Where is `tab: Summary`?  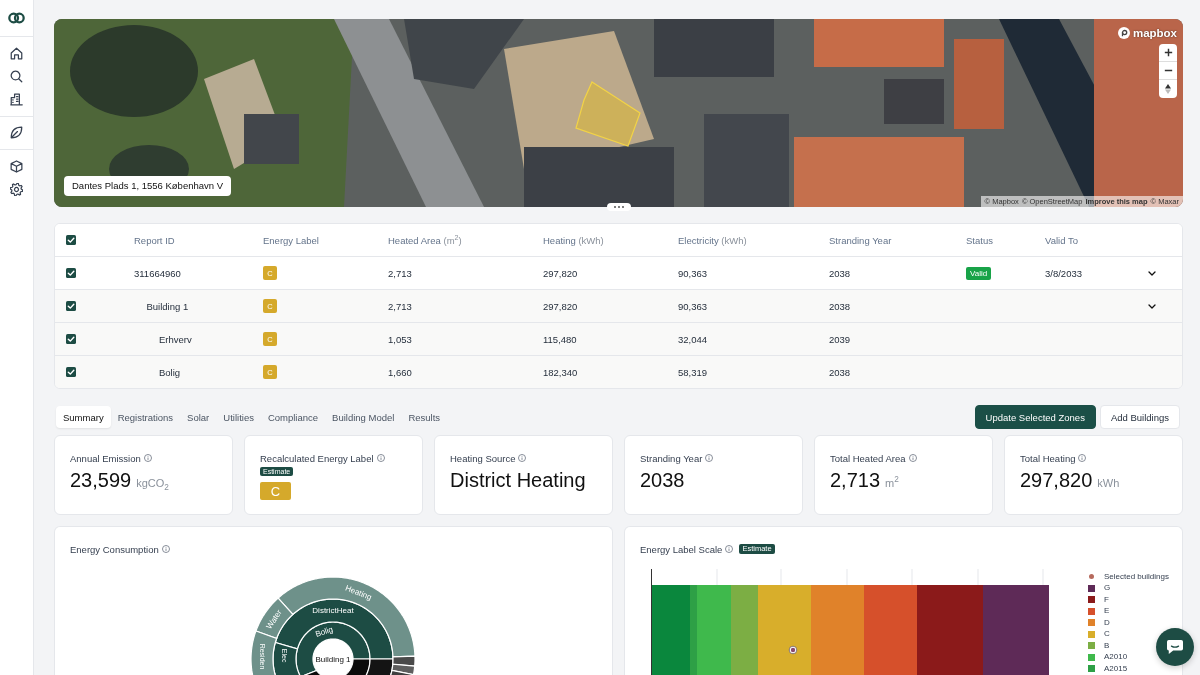 tab: Summary is located at coordinates (83, 417).